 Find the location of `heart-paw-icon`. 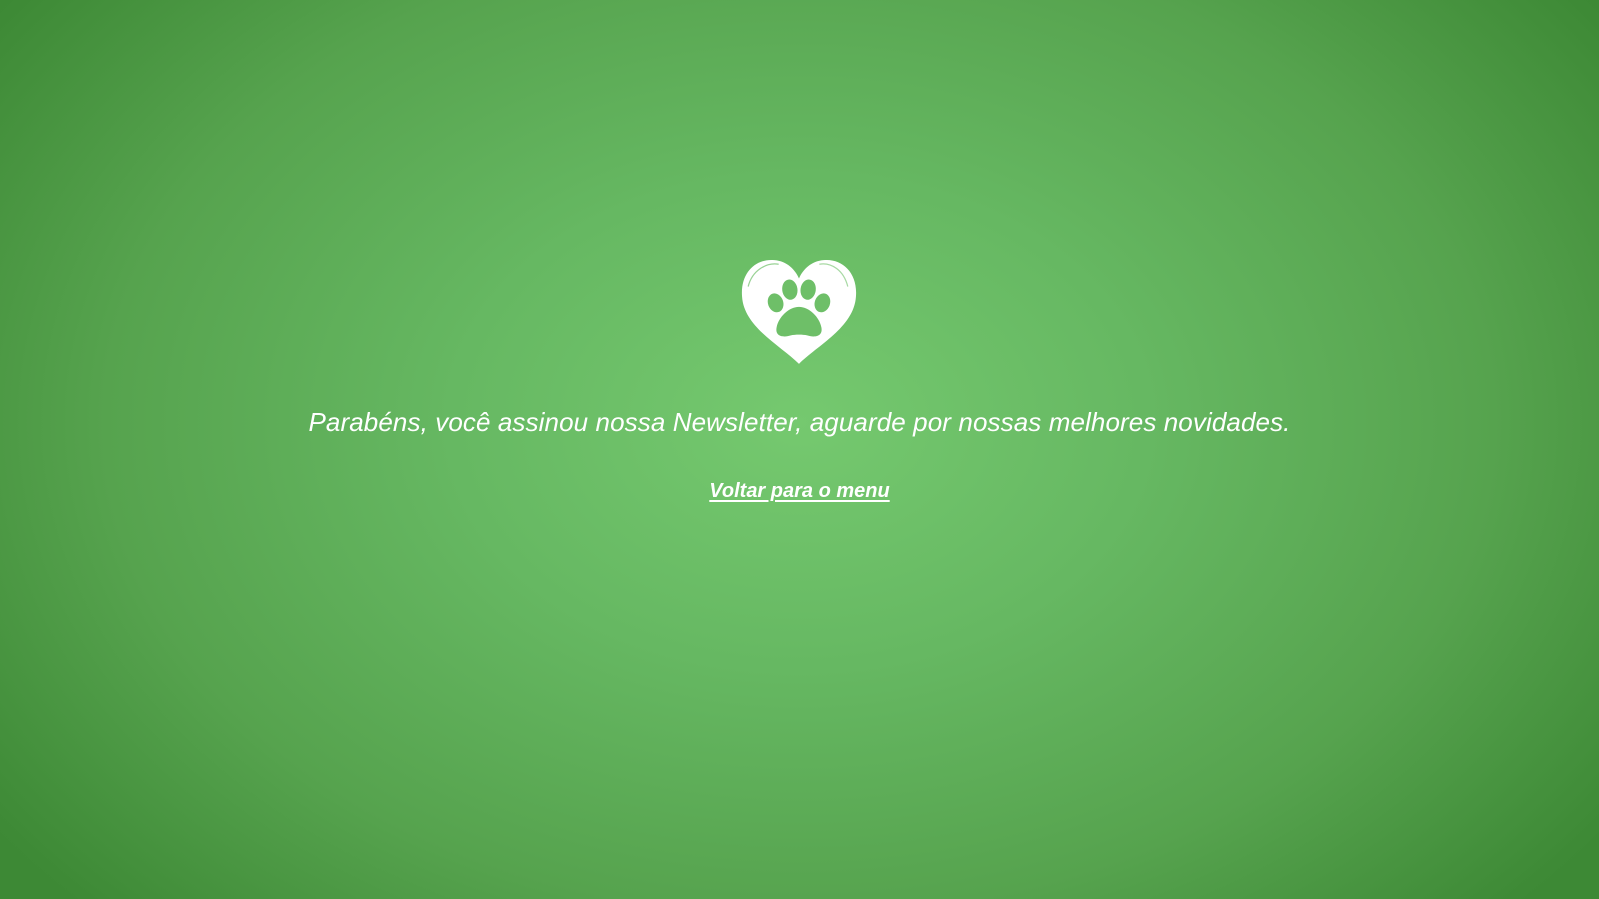

heart-paw-icon is located at coordinates (799, 312).